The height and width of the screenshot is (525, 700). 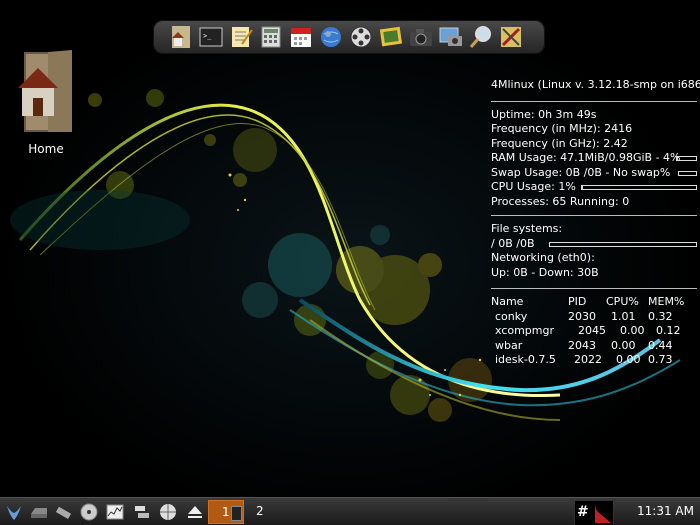 I want to click on process-pid: 2030, so click(x=582, y=316).